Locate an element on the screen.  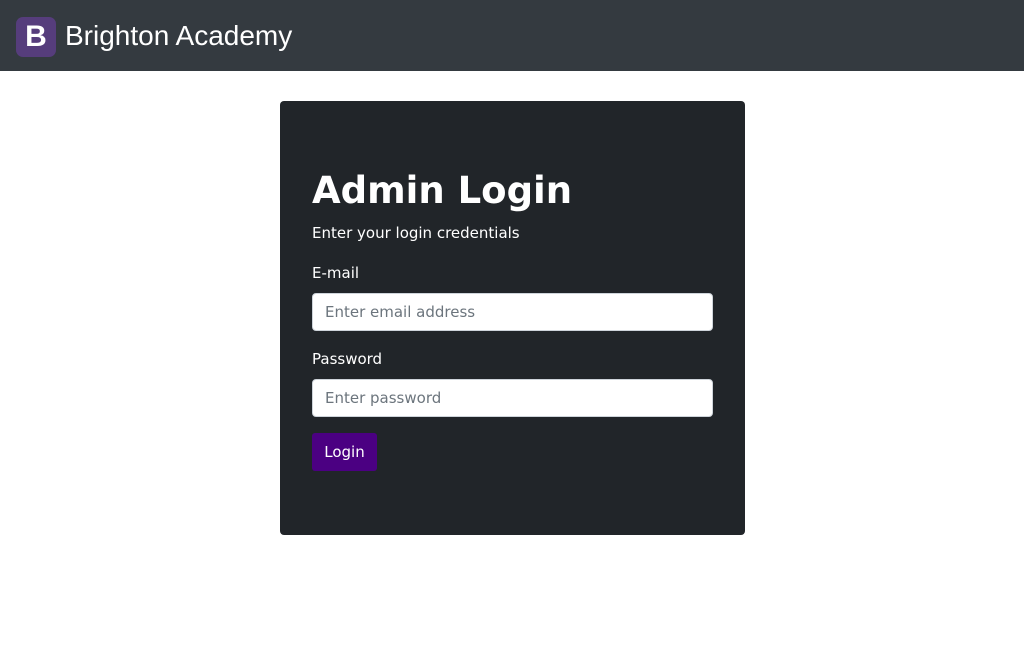
password-label: Password is located at coordinates (347, 359).